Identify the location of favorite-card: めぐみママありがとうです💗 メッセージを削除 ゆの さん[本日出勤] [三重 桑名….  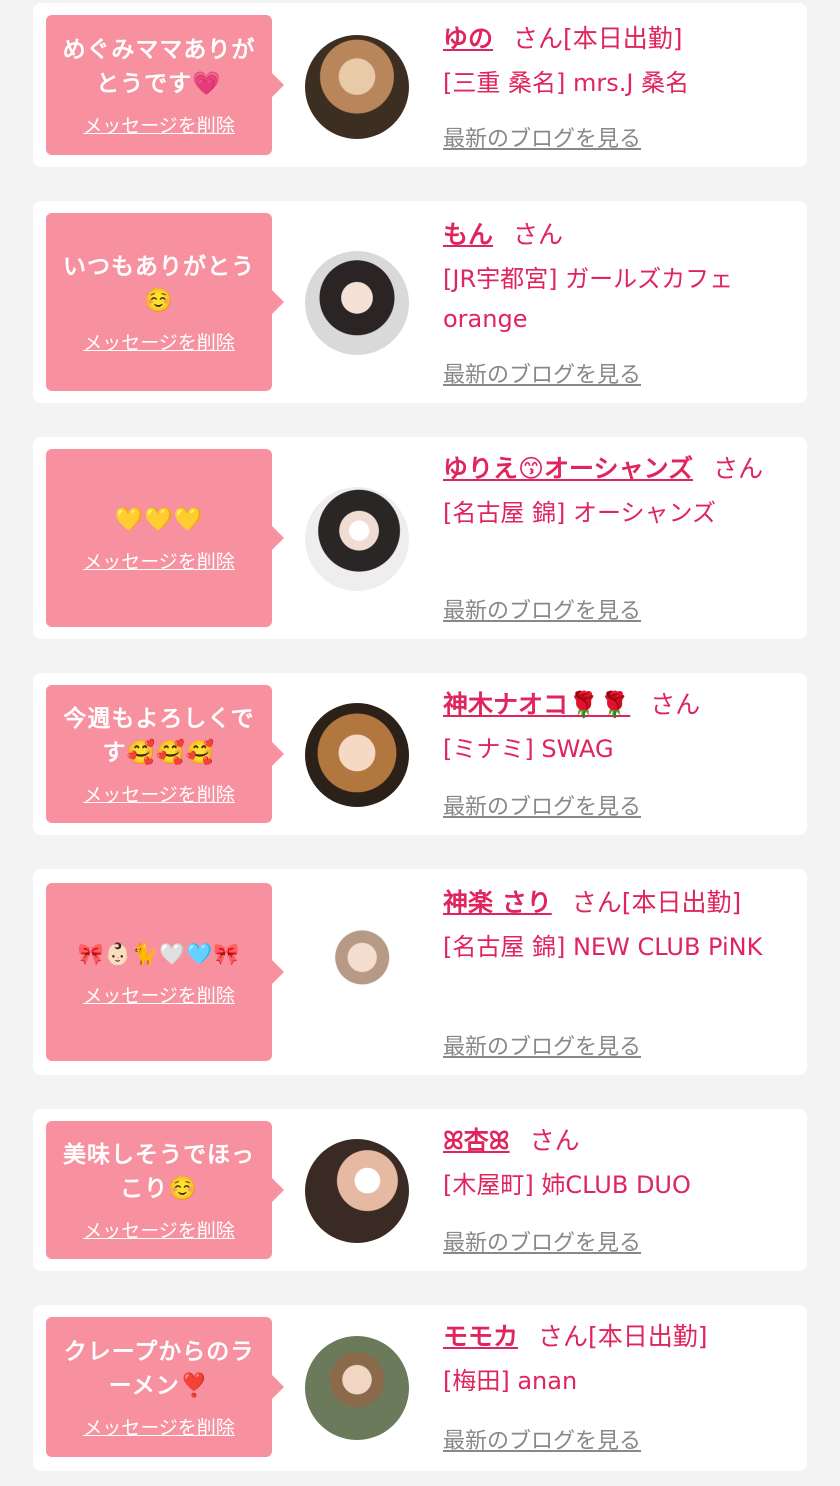
(420, 85).